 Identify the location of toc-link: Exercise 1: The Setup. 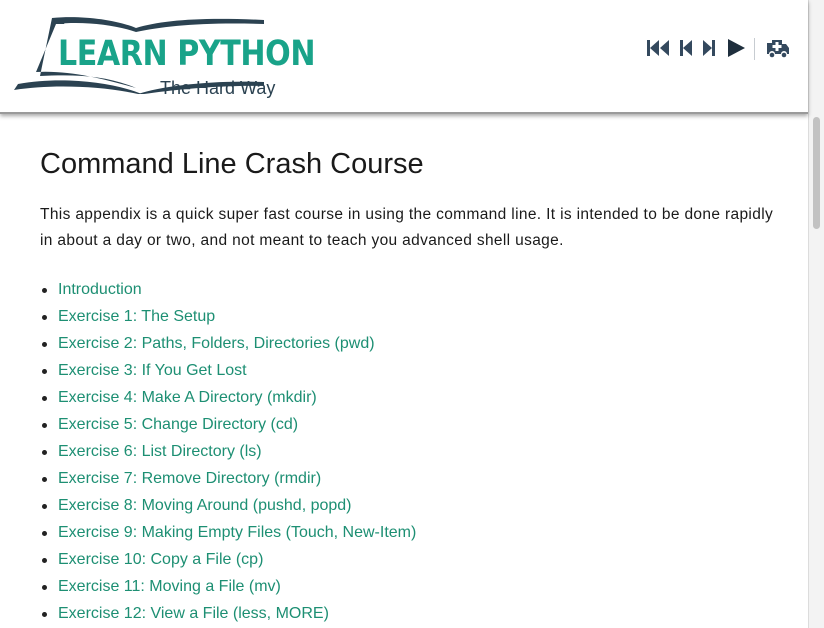
(136, 316).